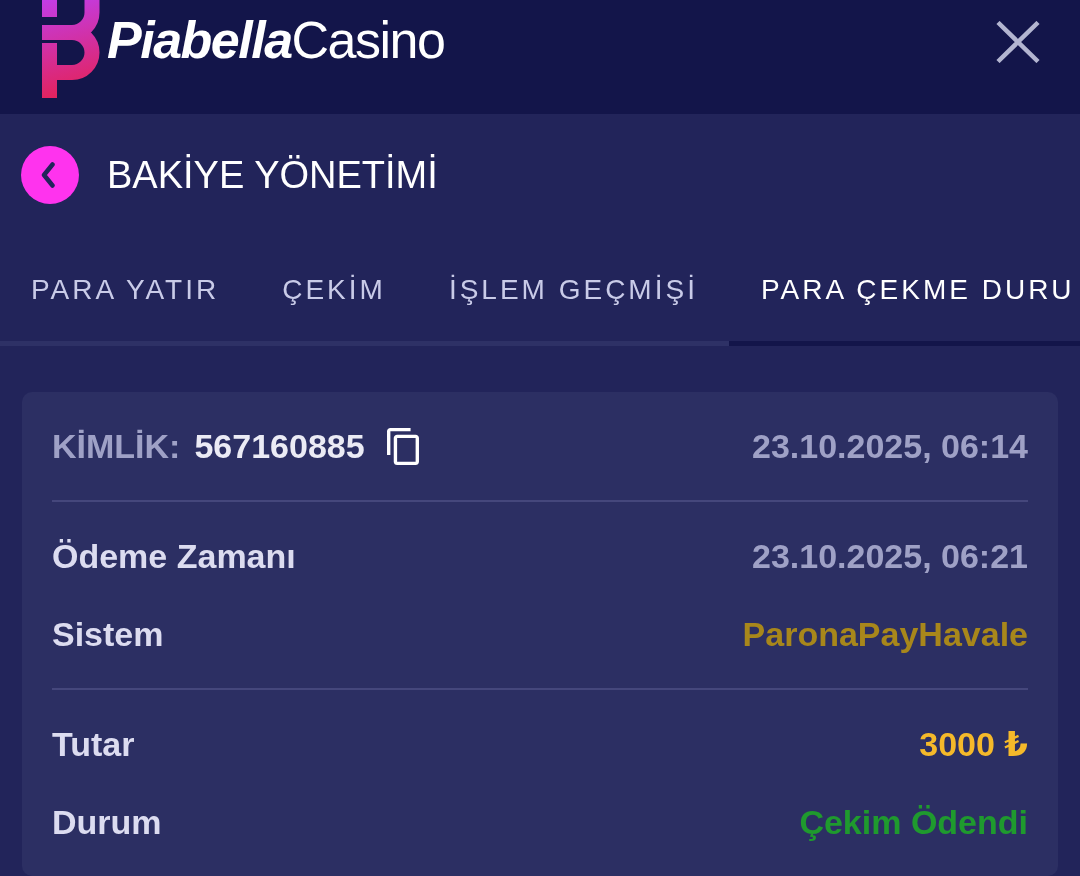 The image size is (1080, 876). I want to click on id-label: KİMLİK:, so click(116, 446).